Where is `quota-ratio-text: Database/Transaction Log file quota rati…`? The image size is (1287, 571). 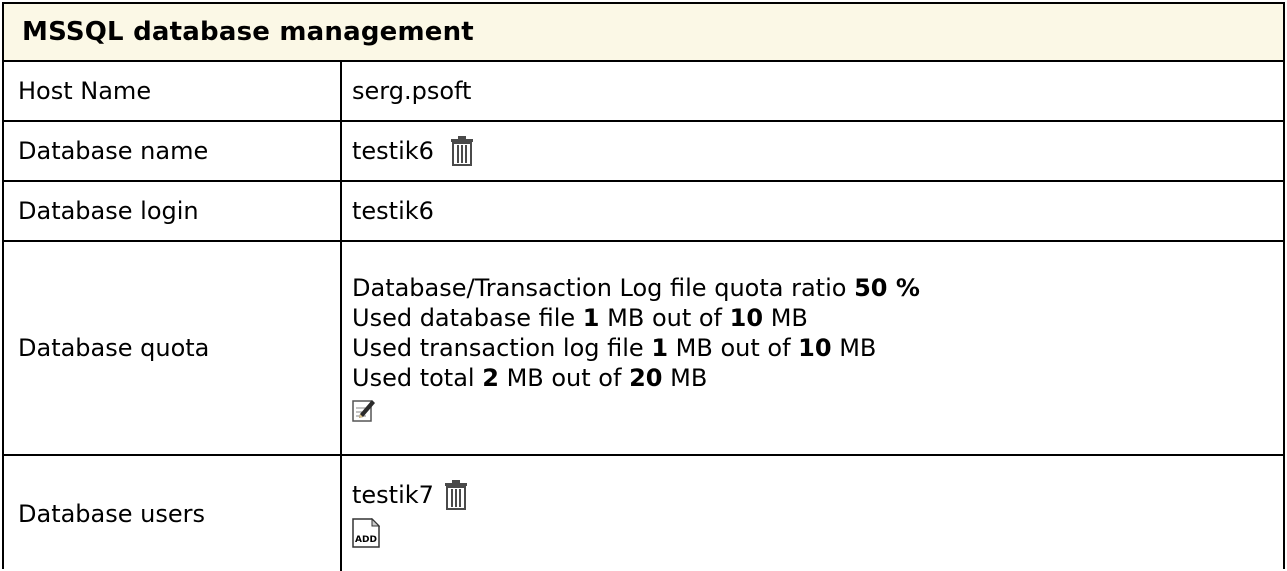
quota-ratio-text: Database/Transaction Log file quota rati… is located at coordinates (599, 288).